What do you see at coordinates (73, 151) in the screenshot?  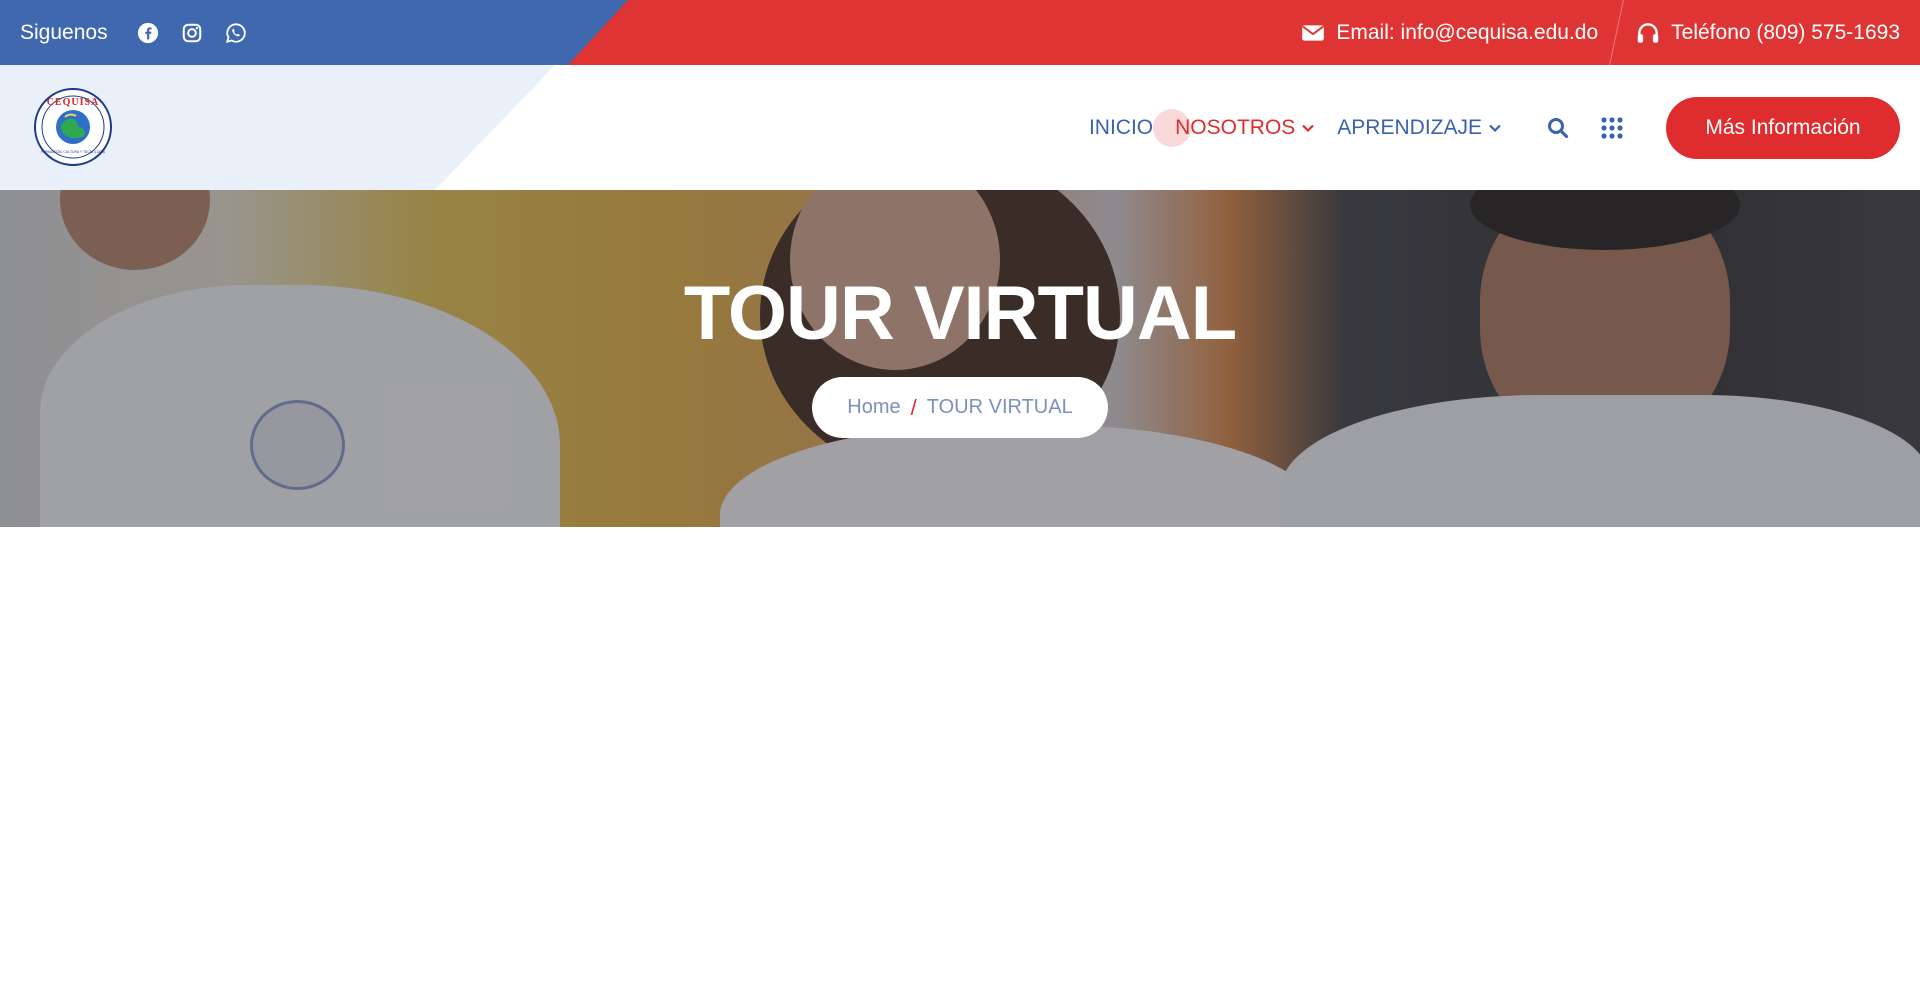 I see `logo-motto: FORMACIÓN, CULTURA Y TECNOLOGÍA` at bounding box center [73, 151].